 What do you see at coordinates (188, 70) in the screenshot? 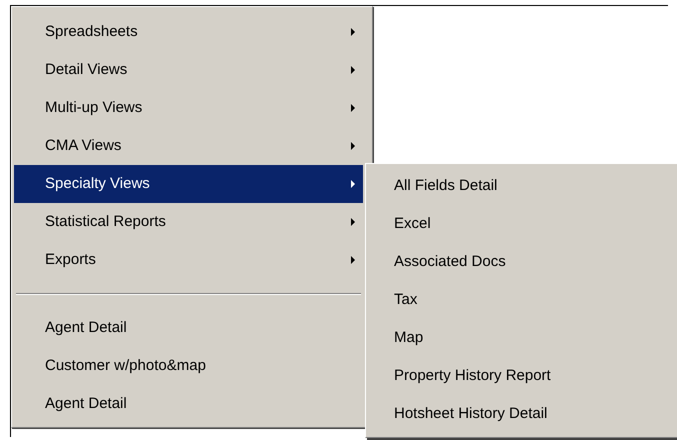
I see `menu-item: Detail Views` at bounding box center [188, 70].